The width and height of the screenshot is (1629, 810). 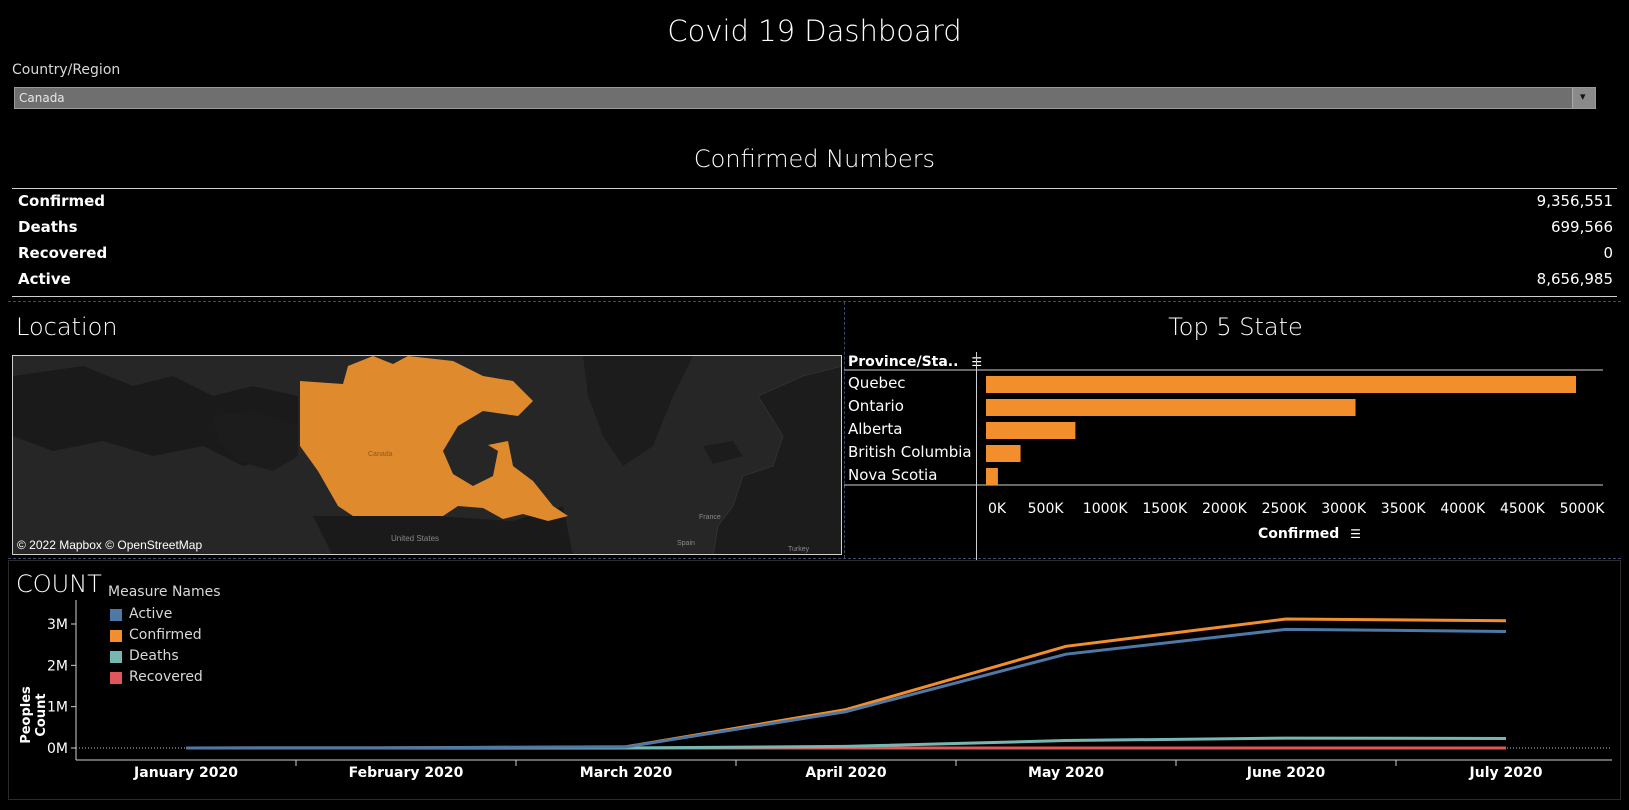 I want to click on series-line-confirmed, so click(x=846, y=683).